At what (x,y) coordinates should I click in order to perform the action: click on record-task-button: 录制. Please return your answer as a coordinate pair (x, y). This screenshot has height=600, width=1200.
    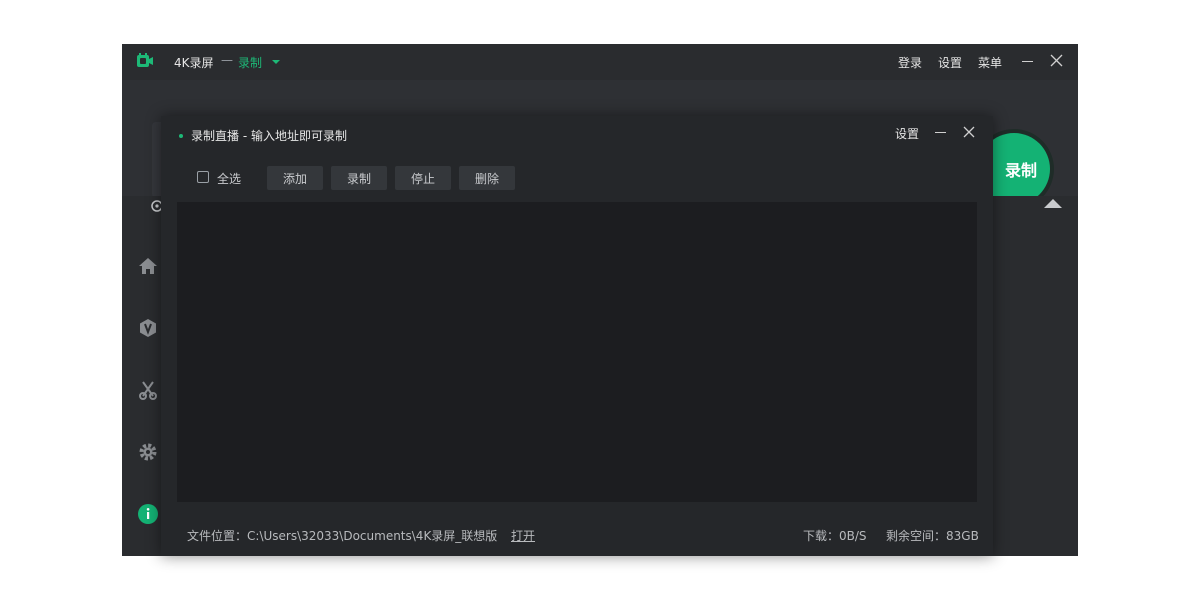
    Looking at the image, I should click on (359, 178).